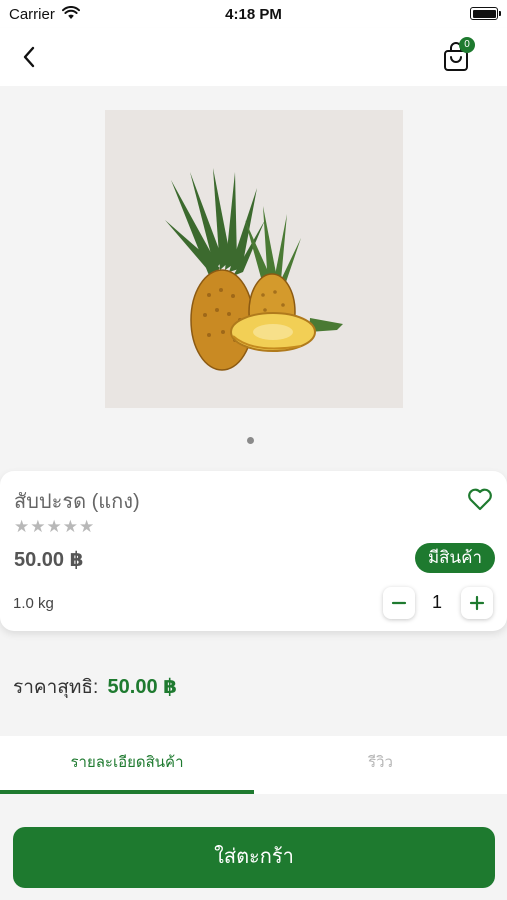  I want to click on active-tab-indicator, so click(127, 792).